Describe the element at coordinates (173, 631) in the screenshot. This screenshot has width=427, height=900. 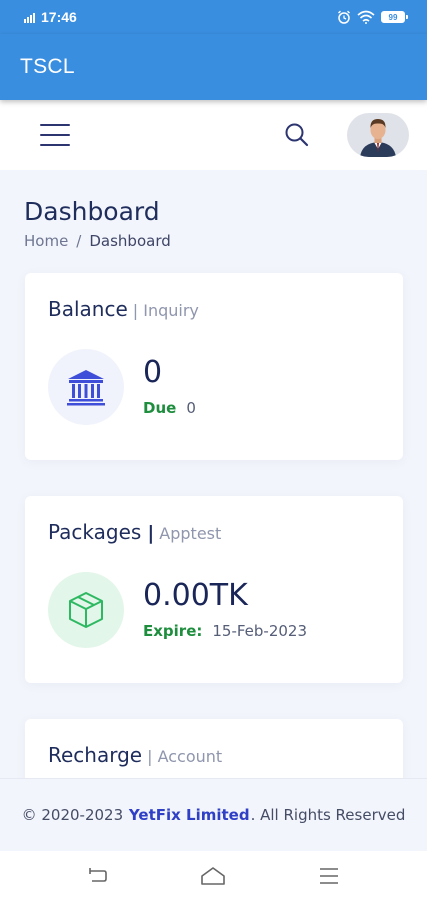
I see `expire-label: Expire:` at that location.